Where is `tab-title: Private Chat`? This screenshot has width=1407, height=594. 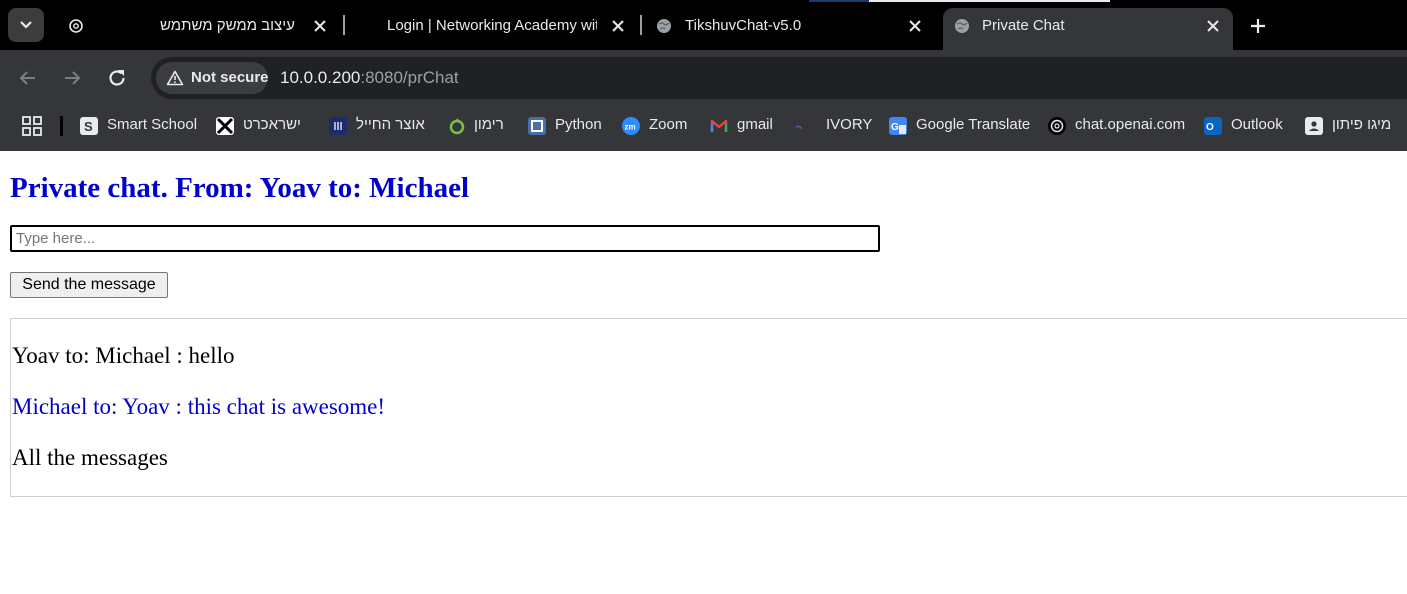 tab-title: Private Chat is located at coordinates (1023, 25).